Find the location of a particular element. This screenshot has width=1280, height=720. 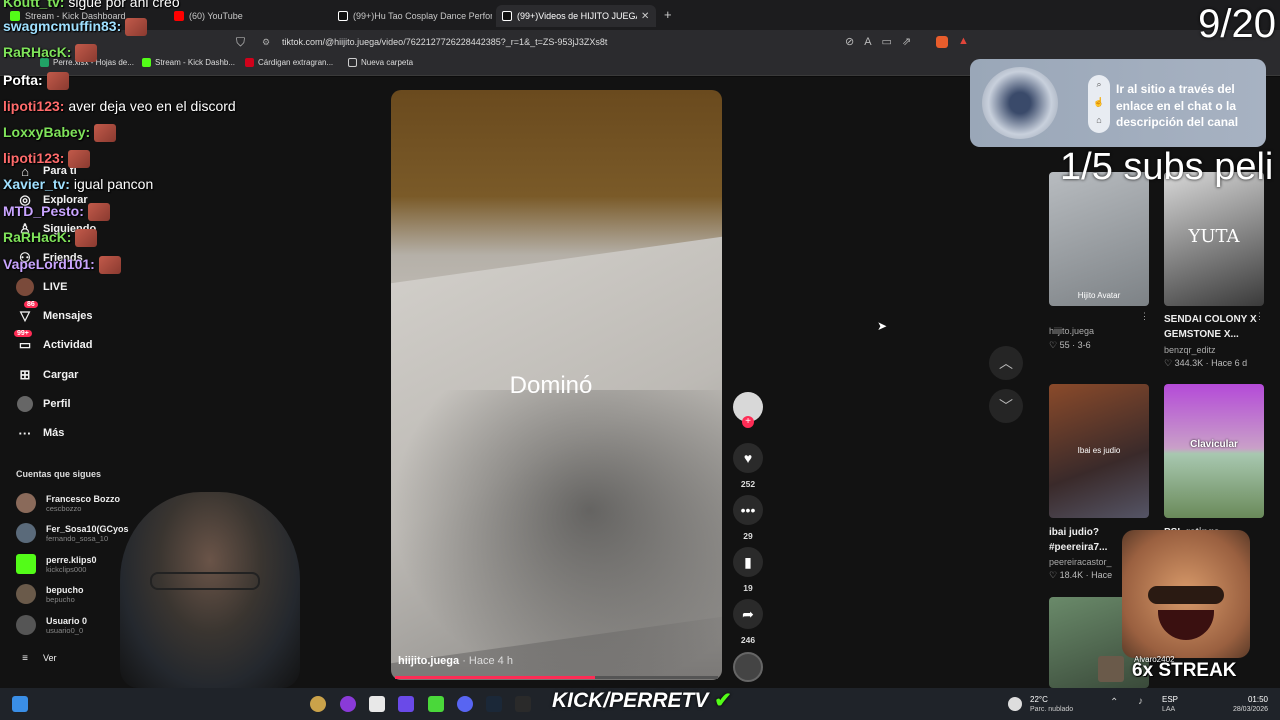

activity-icon: ▭ 99+ is located at coordinates (24, 342).